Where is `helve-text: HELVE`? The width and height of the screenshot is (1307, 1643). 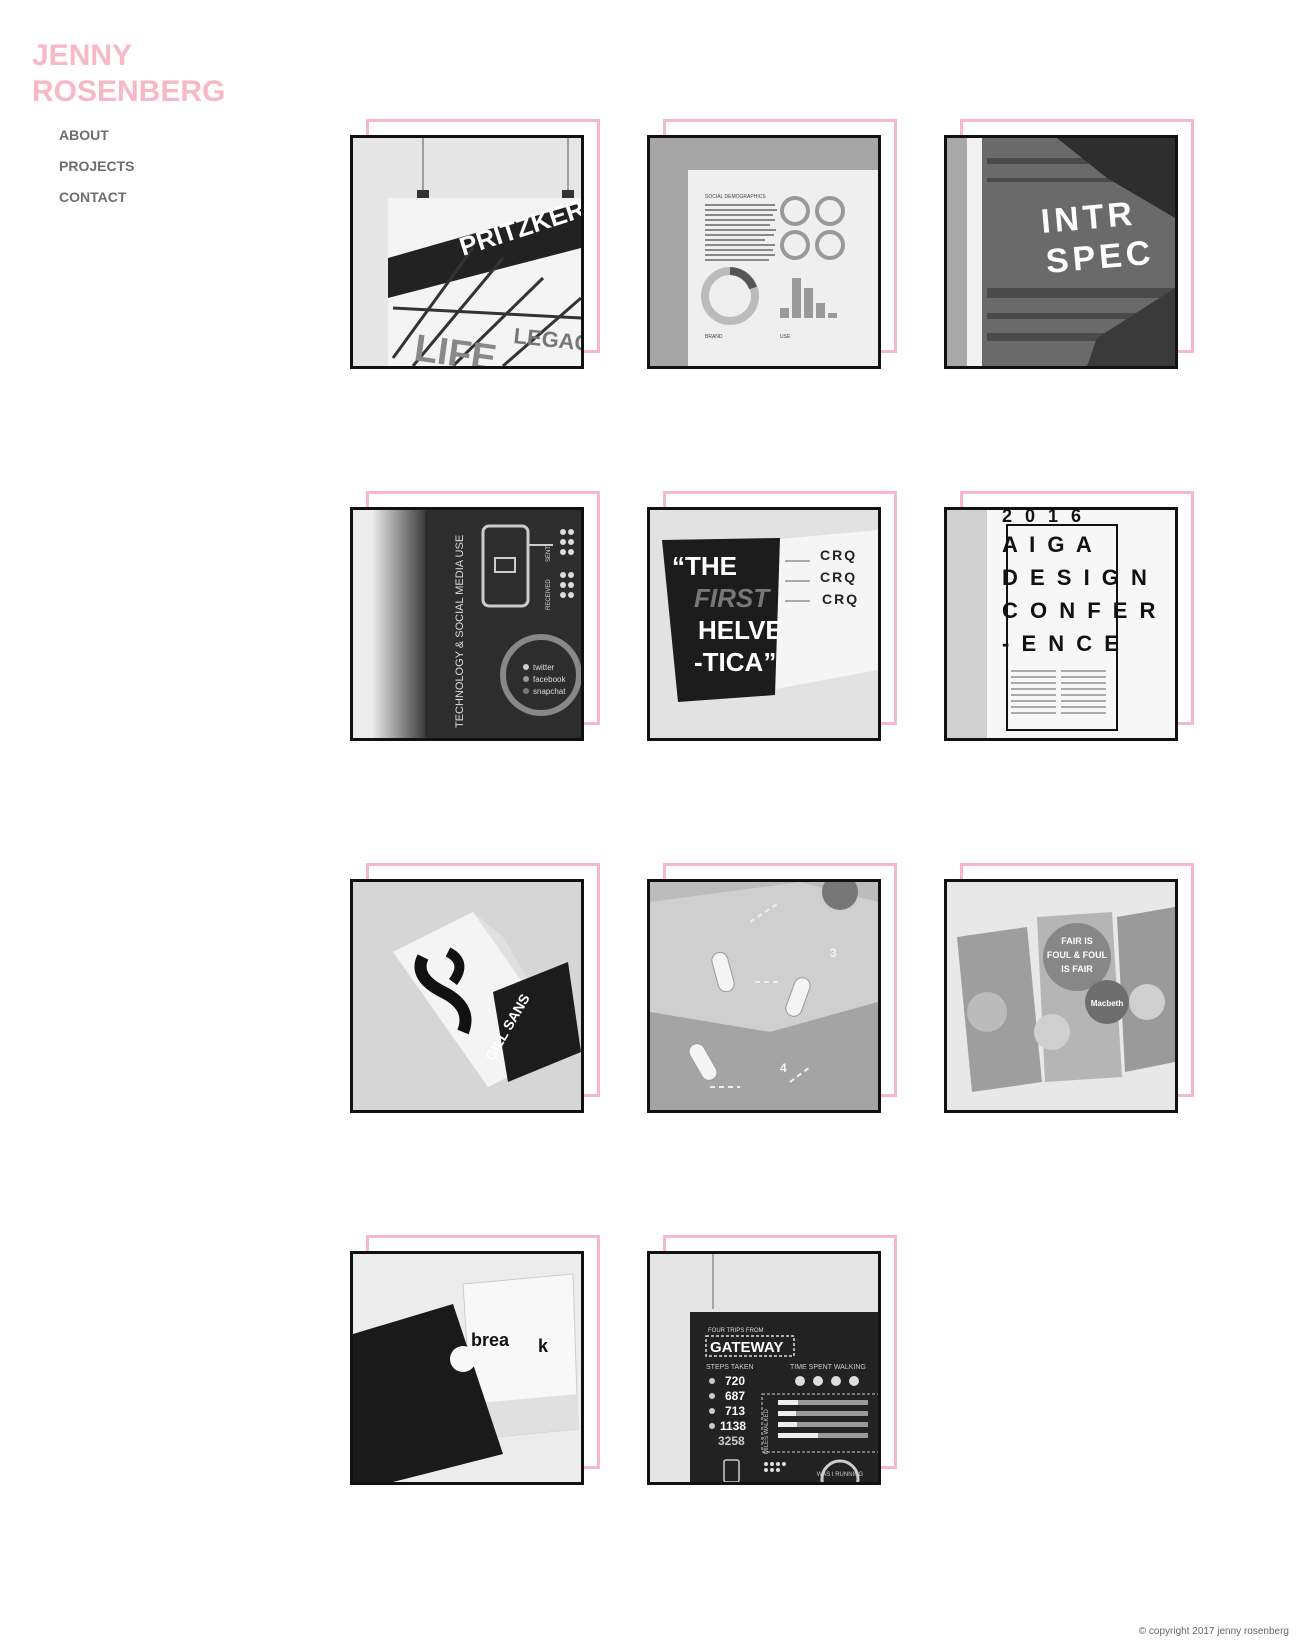
helve-text: HELVE is located at coordinates (740, 630).